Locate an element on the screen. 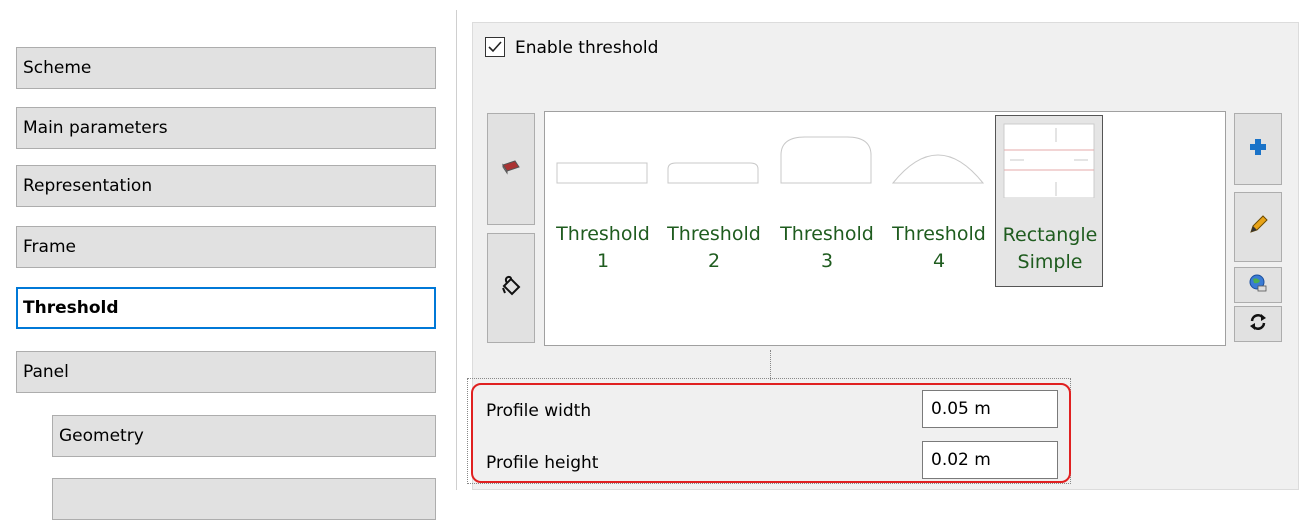 This screenshot has height=520, width=1299. vertical-separator is located at coordinates (456, 250).